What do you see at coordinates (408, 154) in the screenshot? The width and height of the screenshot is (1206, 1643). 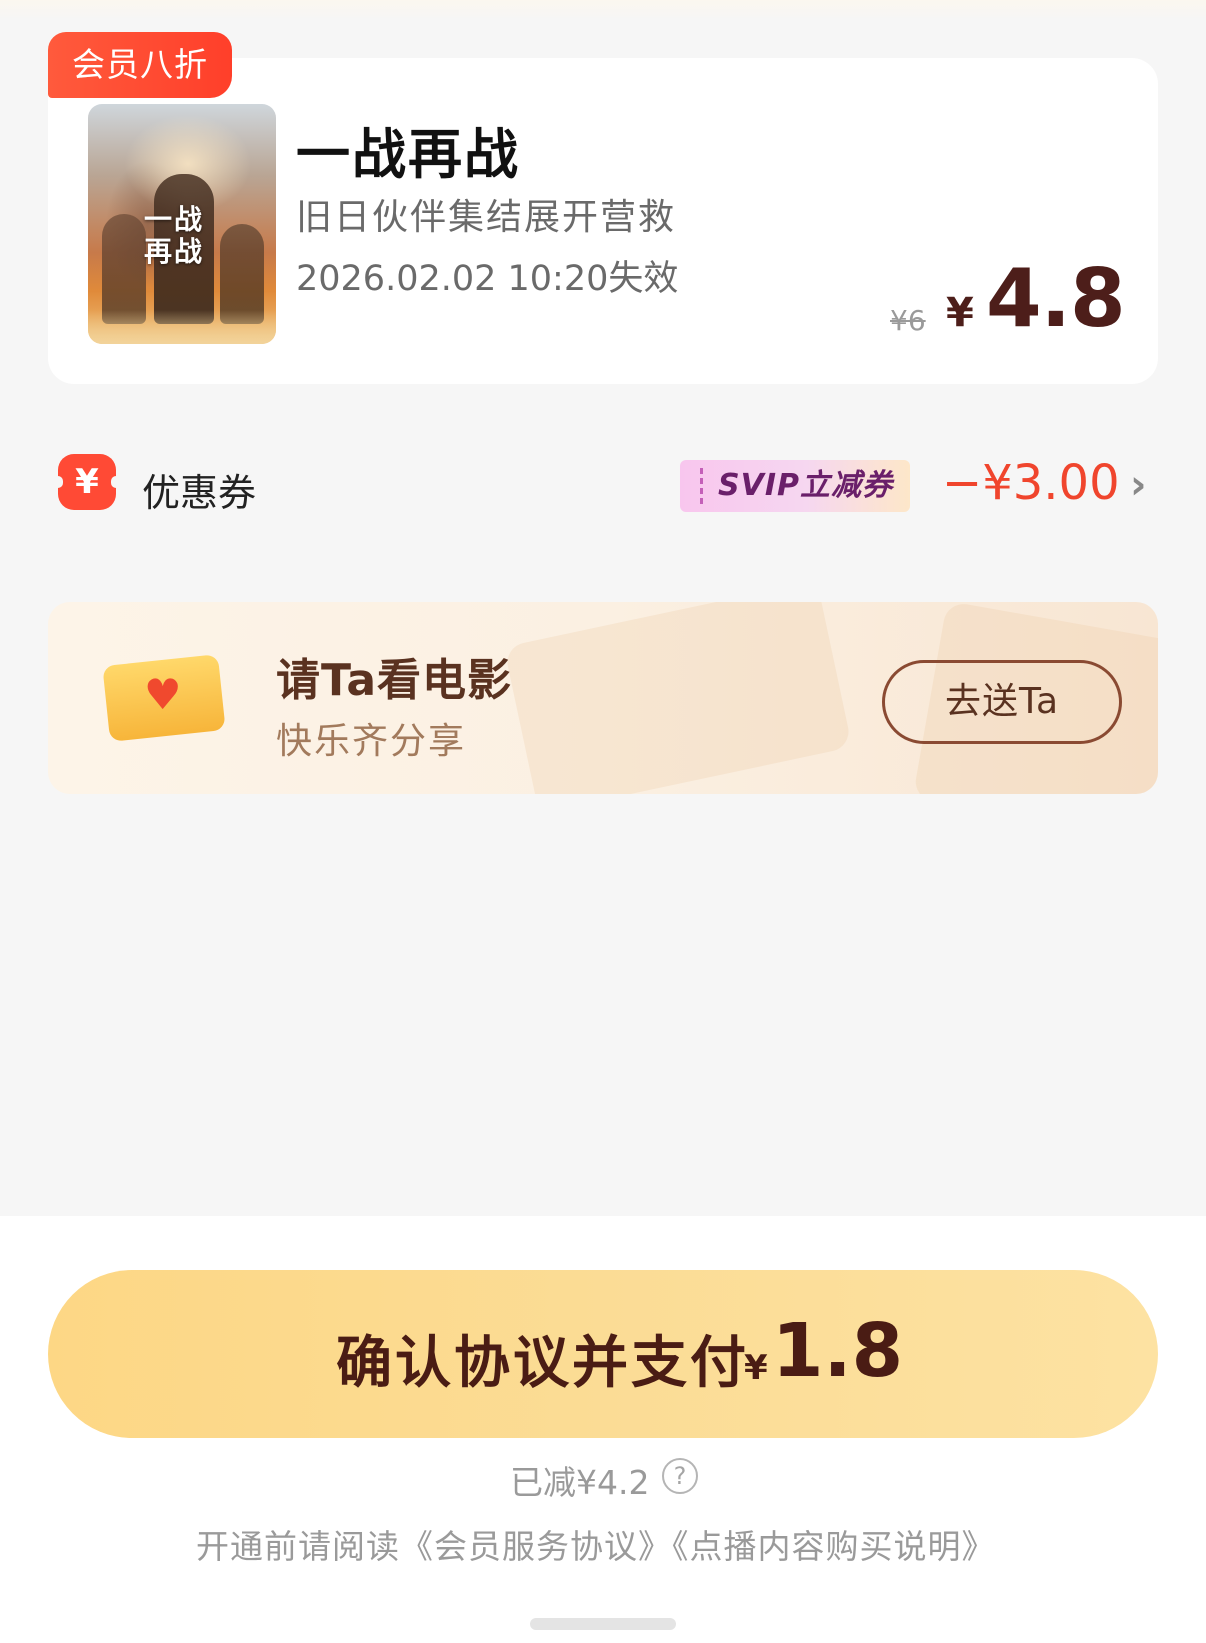 I see `movie-title: 一战再战` at bounding box center [408, 154].